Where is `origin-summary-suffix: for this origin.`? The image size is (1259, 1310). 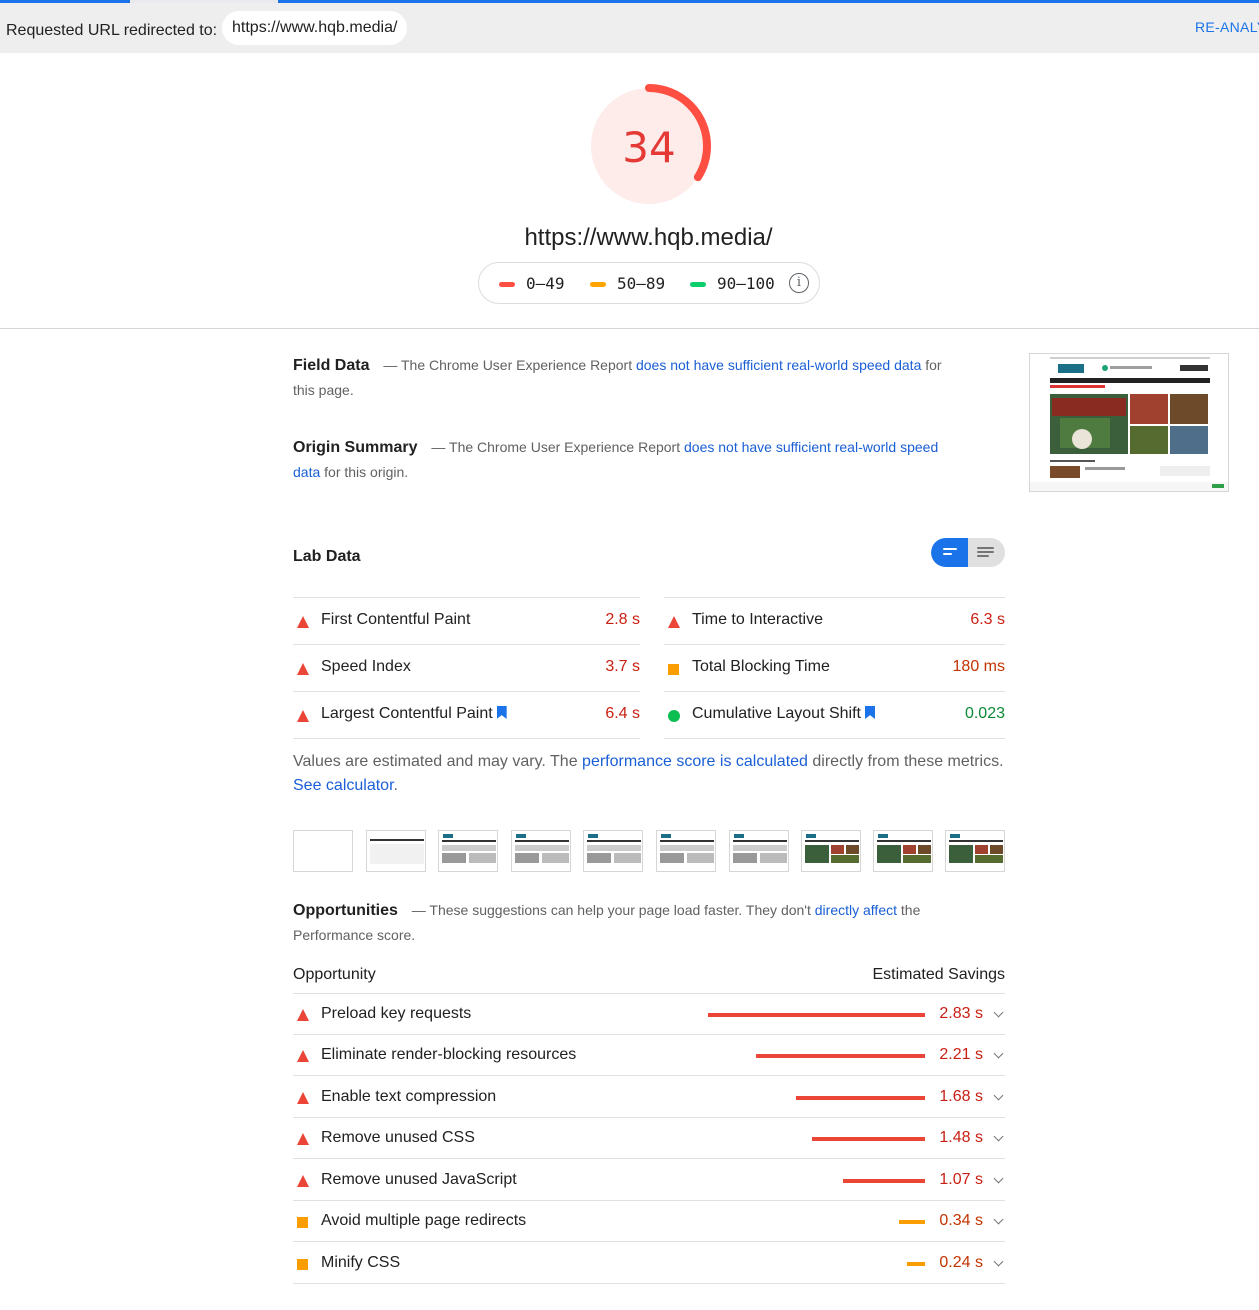 origin-summary-suffix: for this origin. is located at coordinates (366, 472).